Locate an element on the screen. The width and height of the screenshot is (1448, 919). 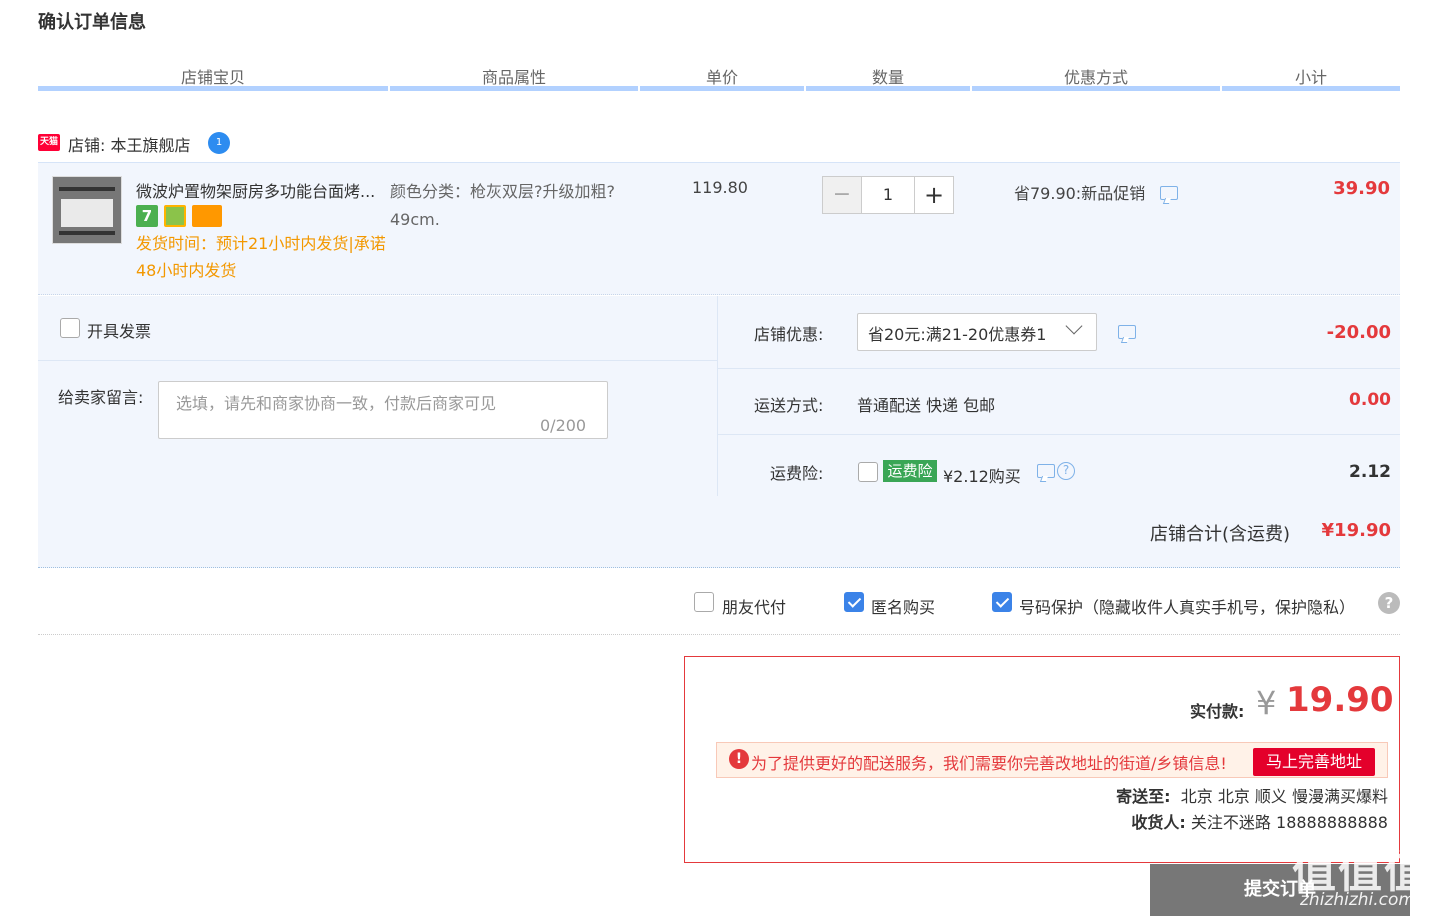
insurance-tag: 运费险 is located at coordinates (910, 471).